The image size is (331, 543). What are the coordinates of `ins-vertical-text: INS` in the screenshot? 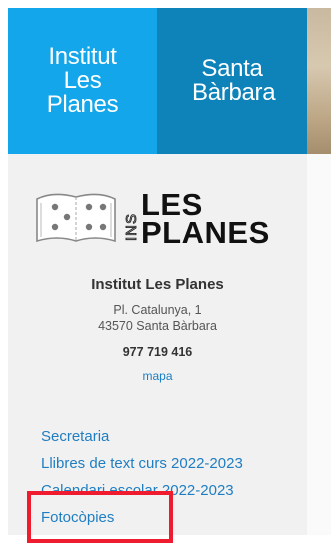 It's located at (131, 227).